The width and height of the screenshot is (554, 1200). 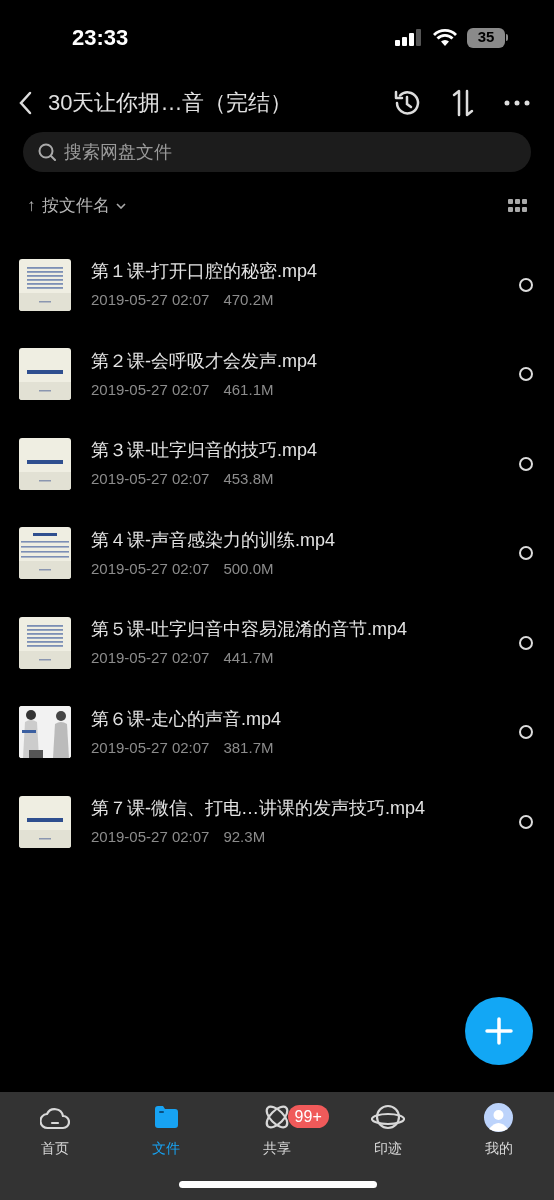 What do you see at coordinates (248, 479) in the screenshot?
I see `file-size: 453.8M` at bounding box center [248, 479].